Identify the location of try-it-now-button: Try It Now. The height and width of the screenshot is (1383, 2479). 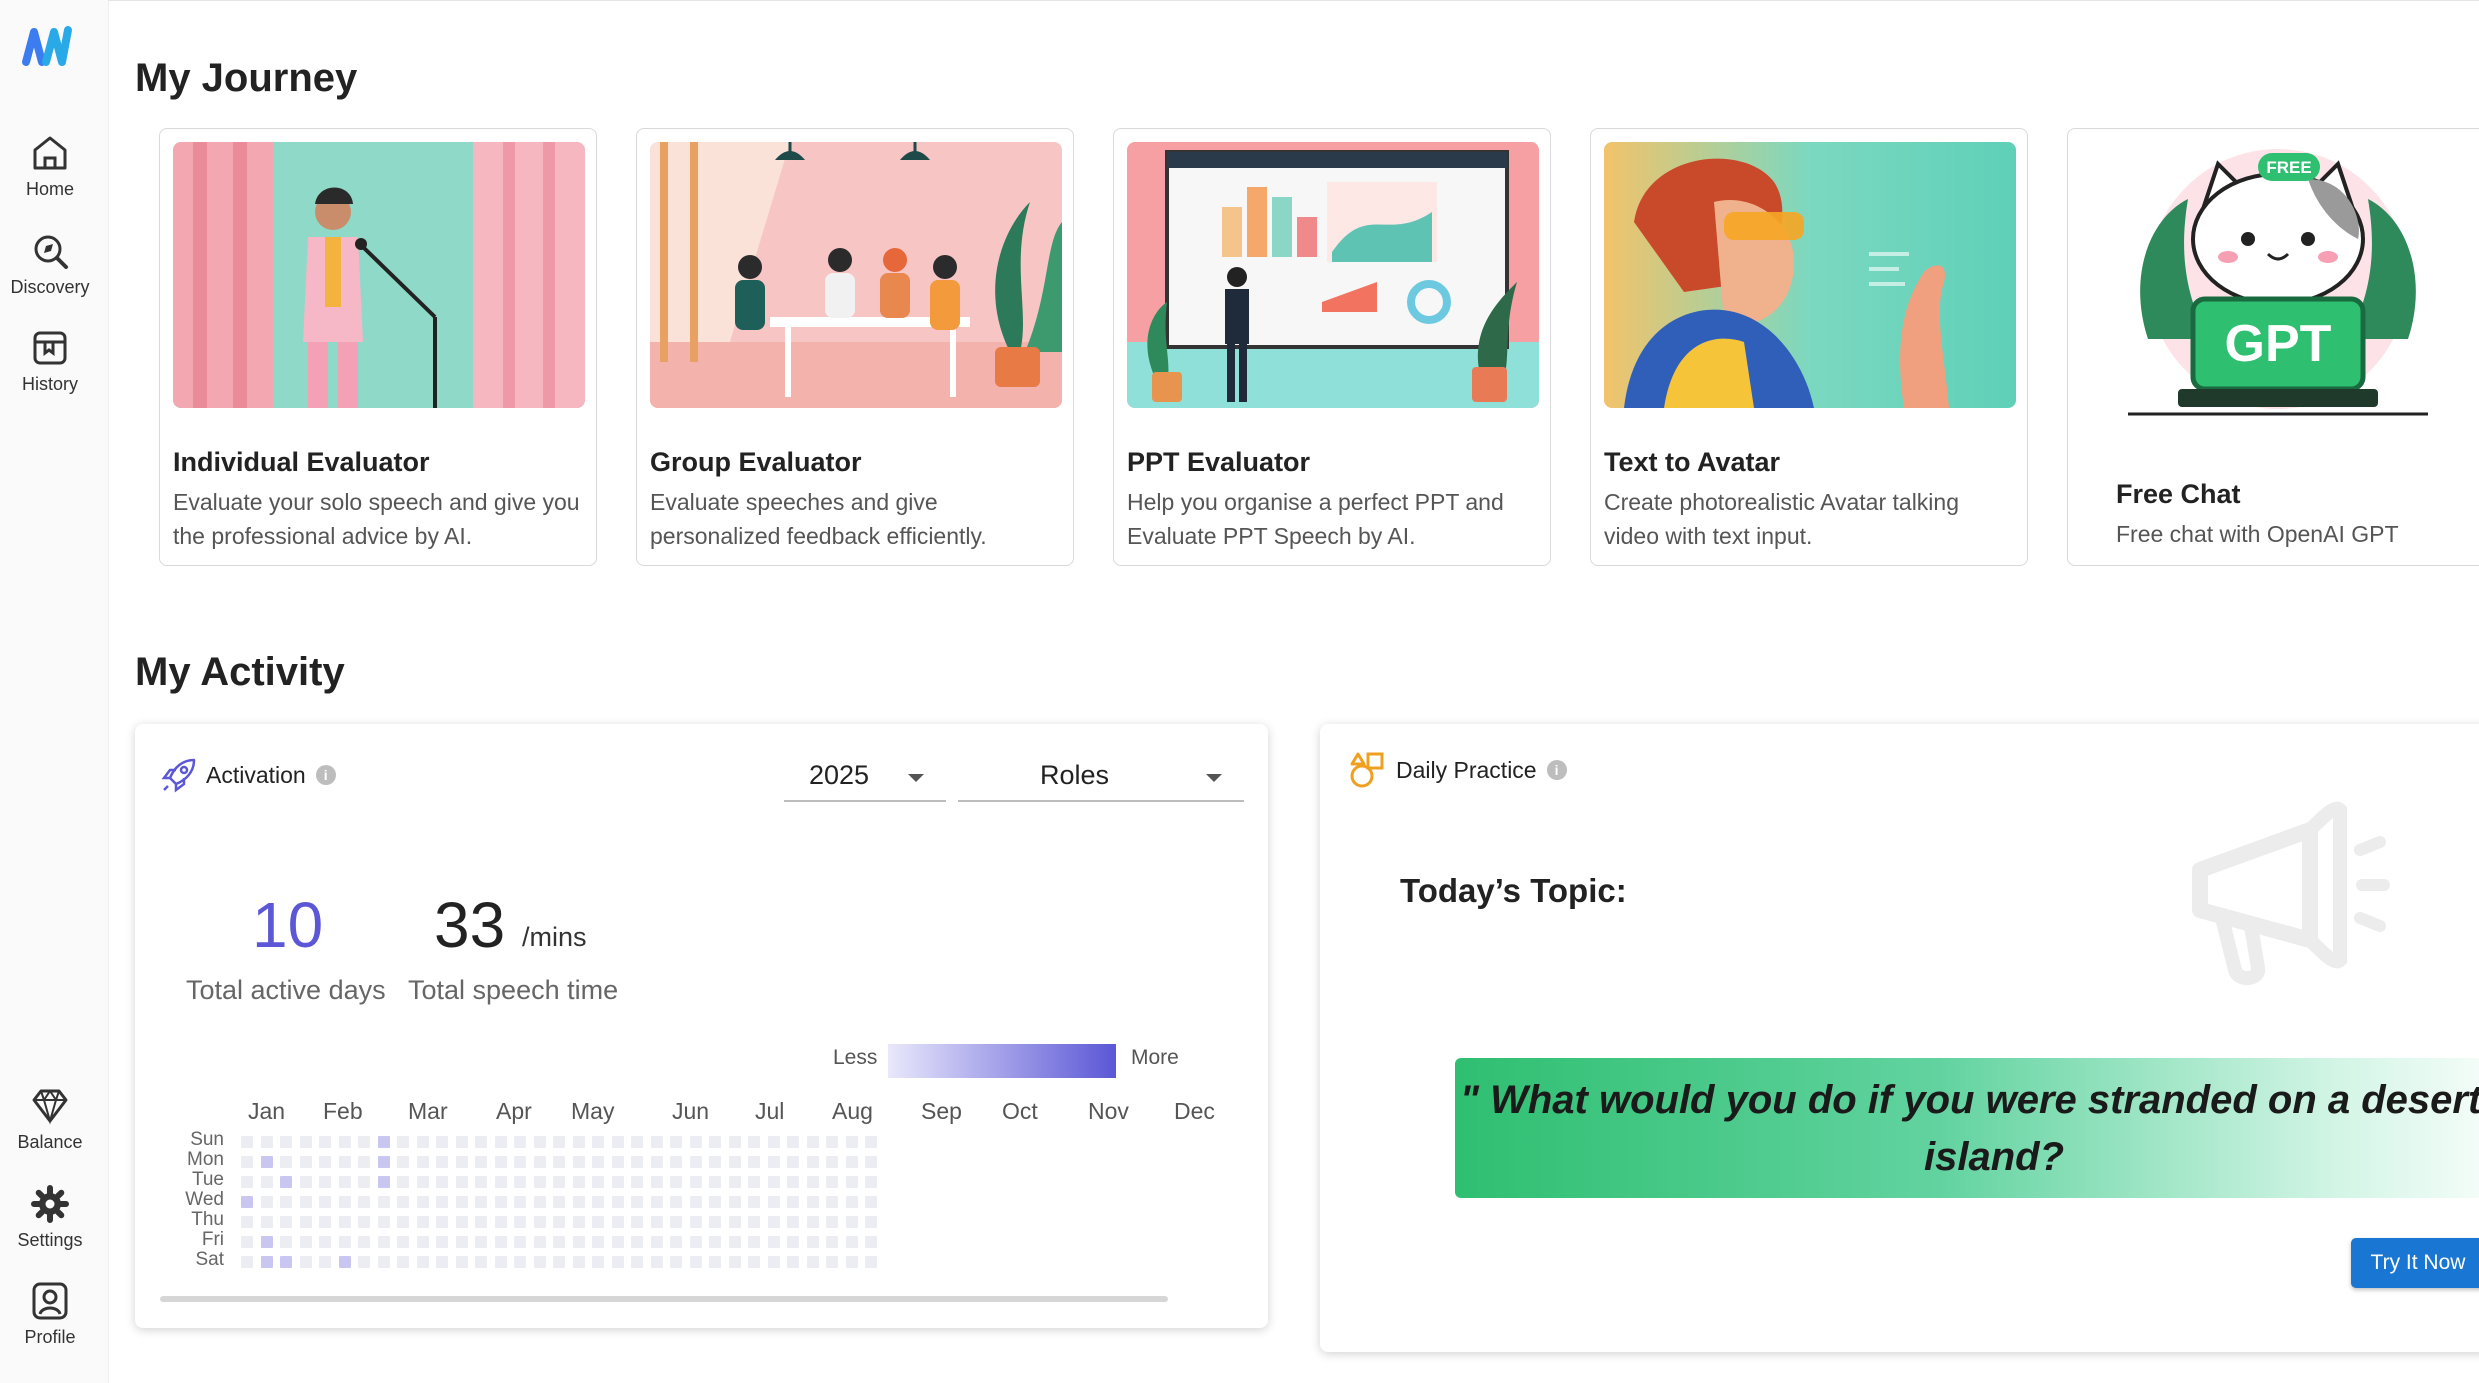
(2415, 1263).